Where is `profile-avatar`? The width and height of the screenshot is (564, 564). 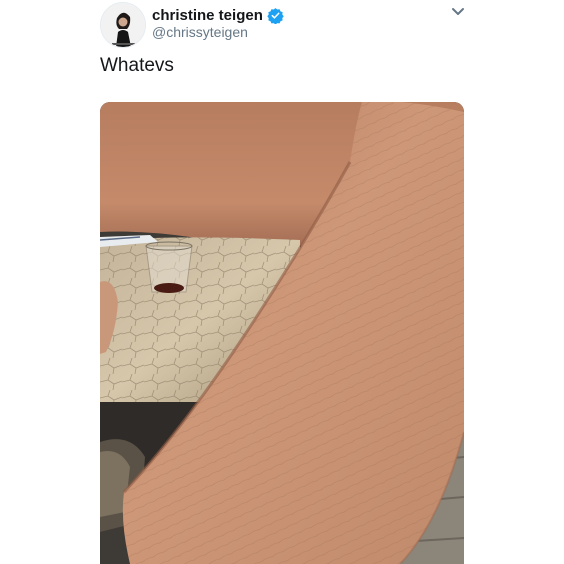
profile-avatar is located at coordinates (123, 25).